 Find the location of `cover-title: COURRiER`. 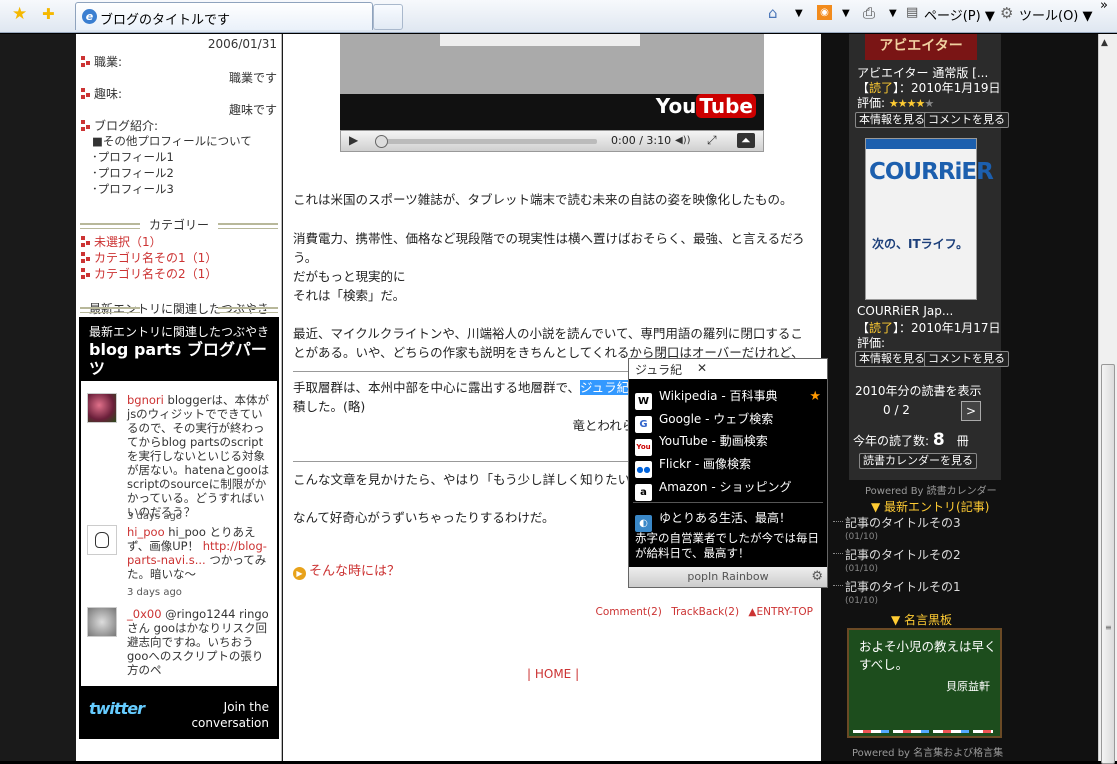

cover-title: COURRiER is located at coordinates (931, 172).